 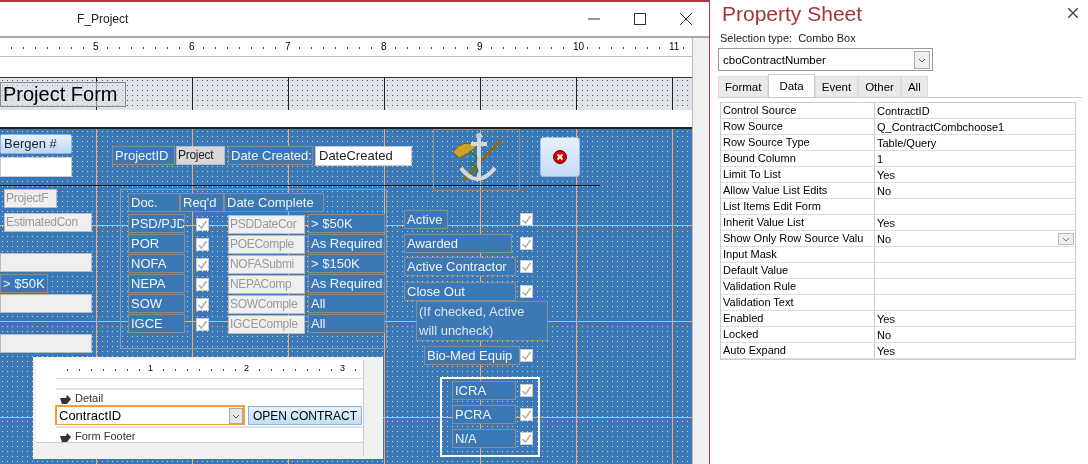 I want to click on property-tab: All, so click(x=914, y=86).